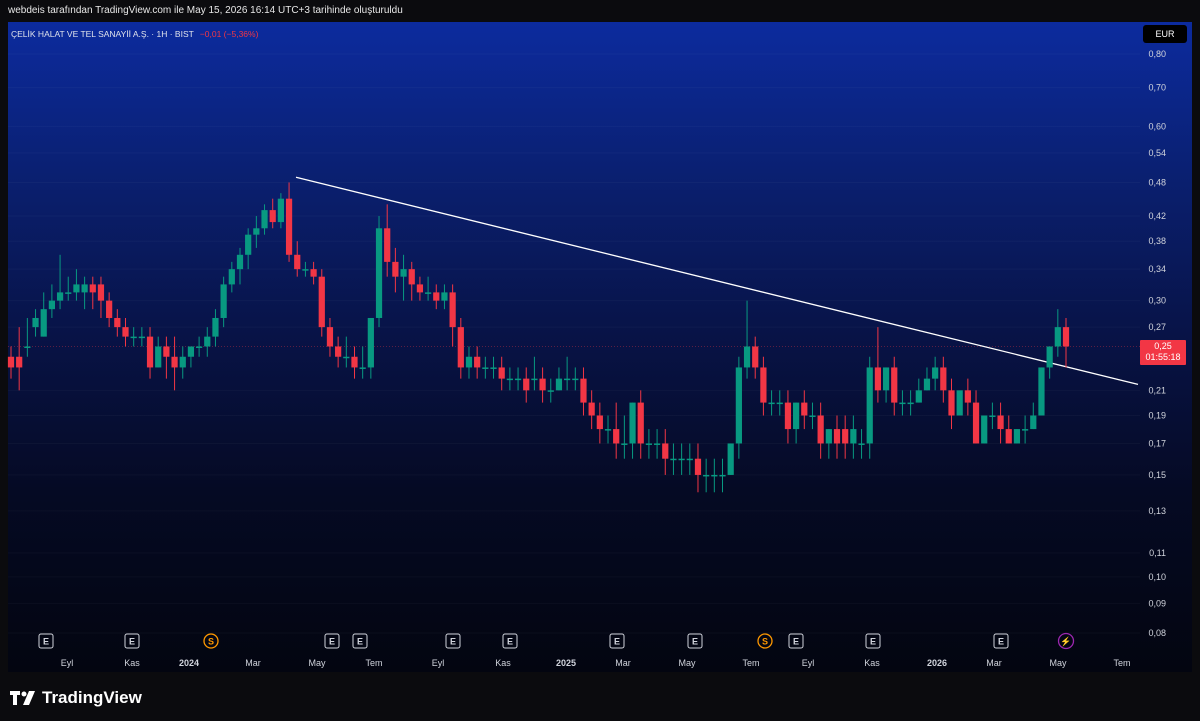  Describe the element at coordinates (566, 663) in the screenshot. I see `time-tick-label: 2025` at that location.